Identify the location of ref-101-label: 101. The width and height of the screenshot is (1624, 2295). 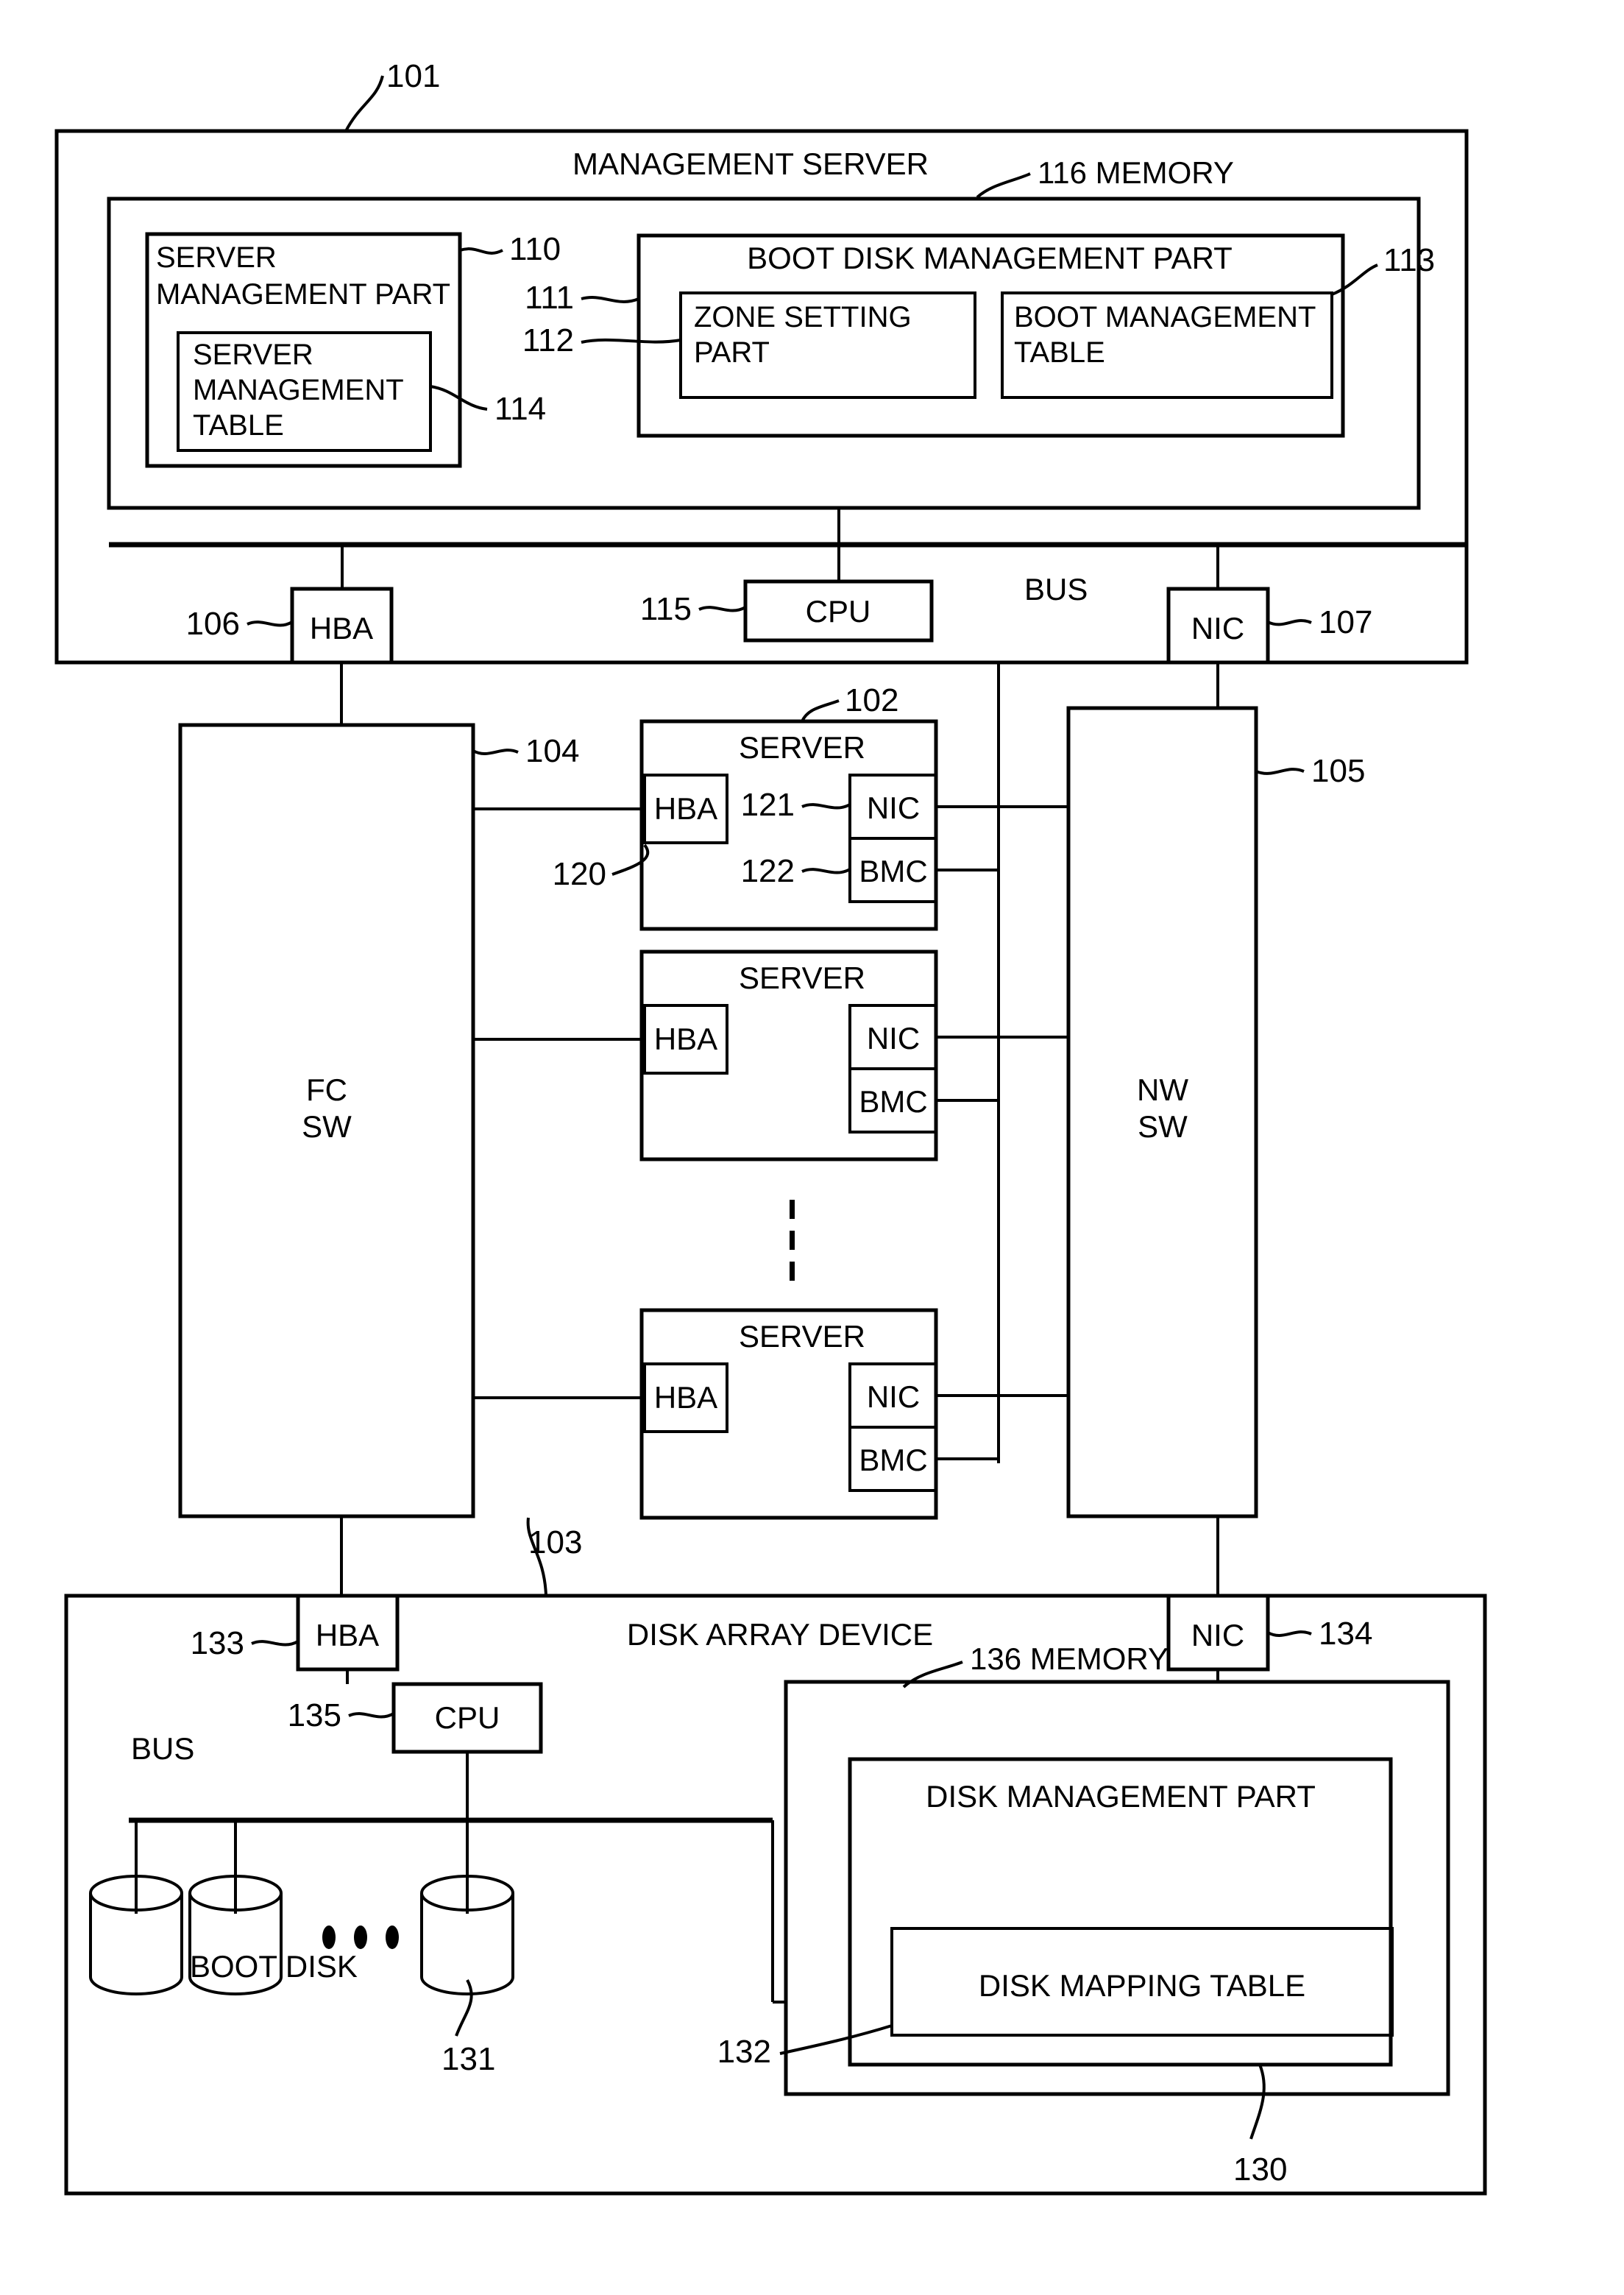
(413, 76).